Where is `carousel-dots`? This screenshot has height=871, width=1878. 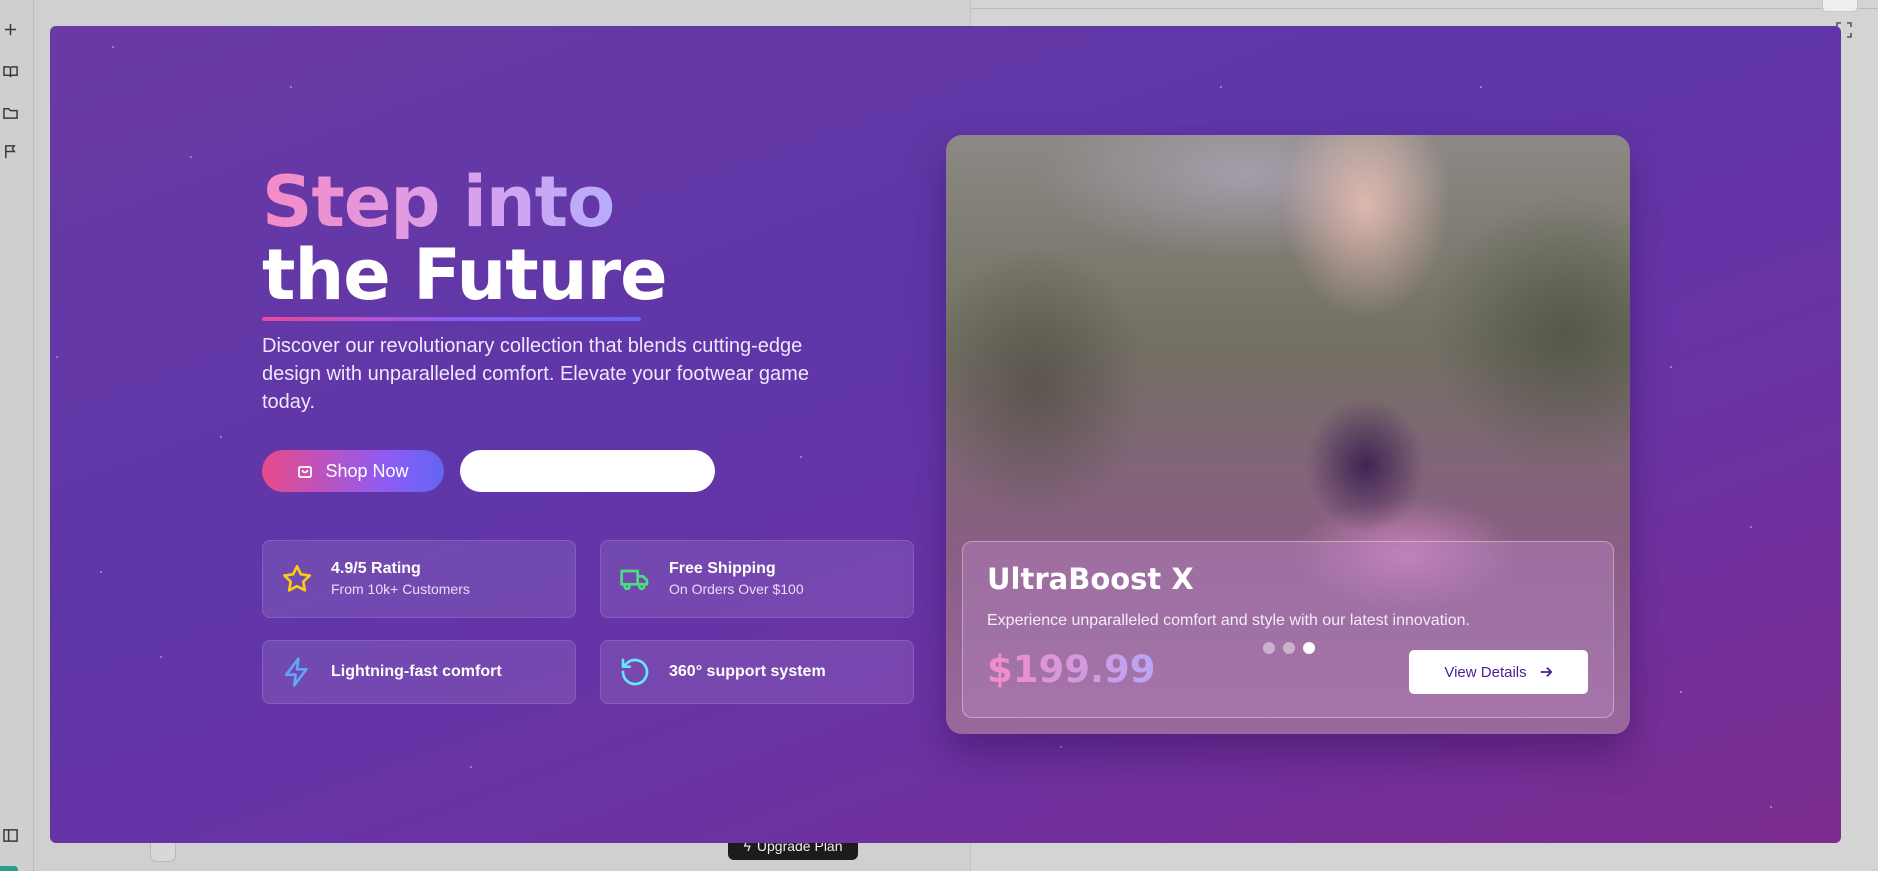 carousel-dots is located at coordinates (1289, 648).